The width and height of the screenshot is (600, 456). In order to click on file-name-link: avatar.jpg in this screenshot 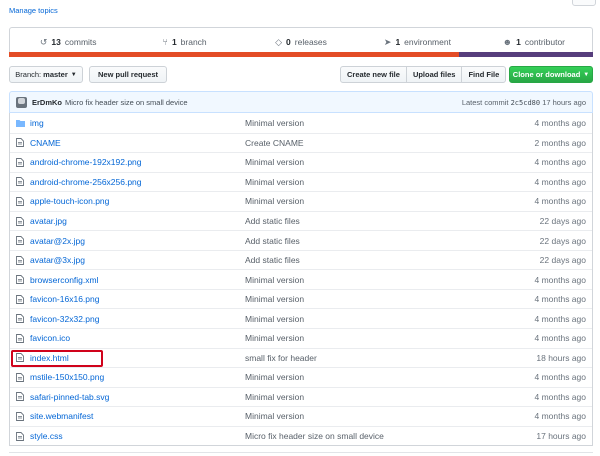, I will do `click(137, 221)`.